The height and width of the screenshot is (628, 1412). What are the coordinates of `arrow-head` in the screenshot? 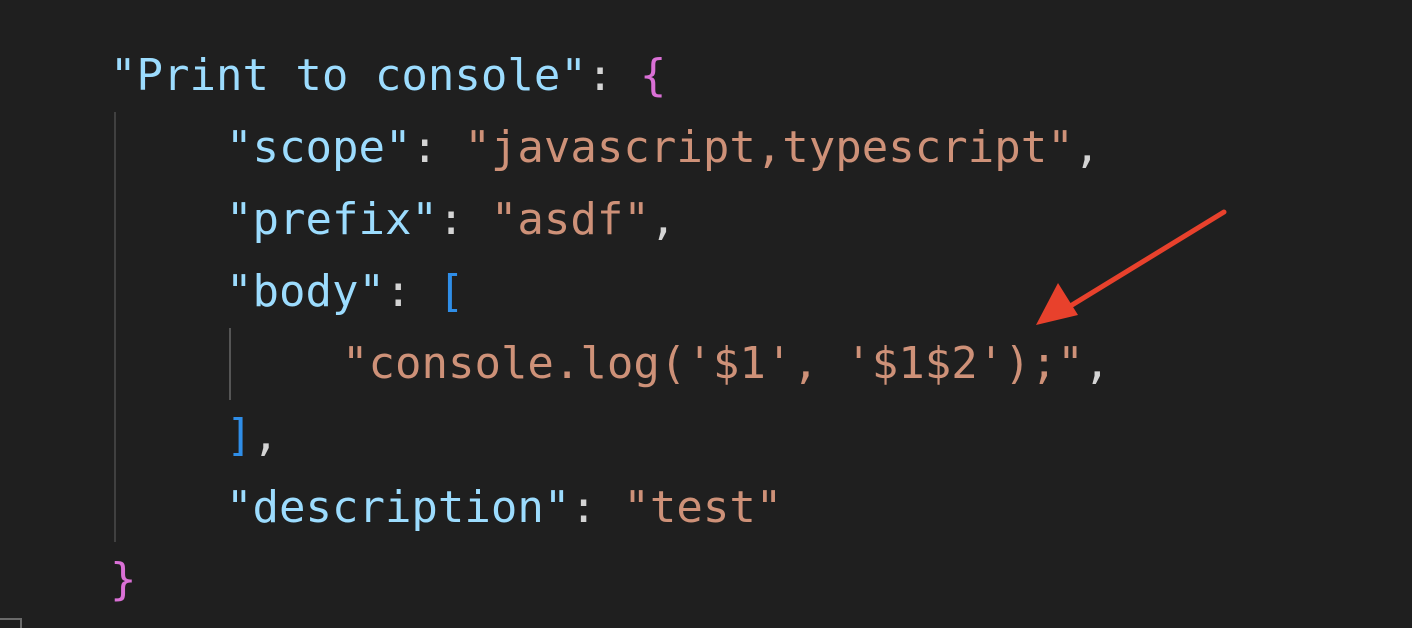 It's located at (1057, 304).